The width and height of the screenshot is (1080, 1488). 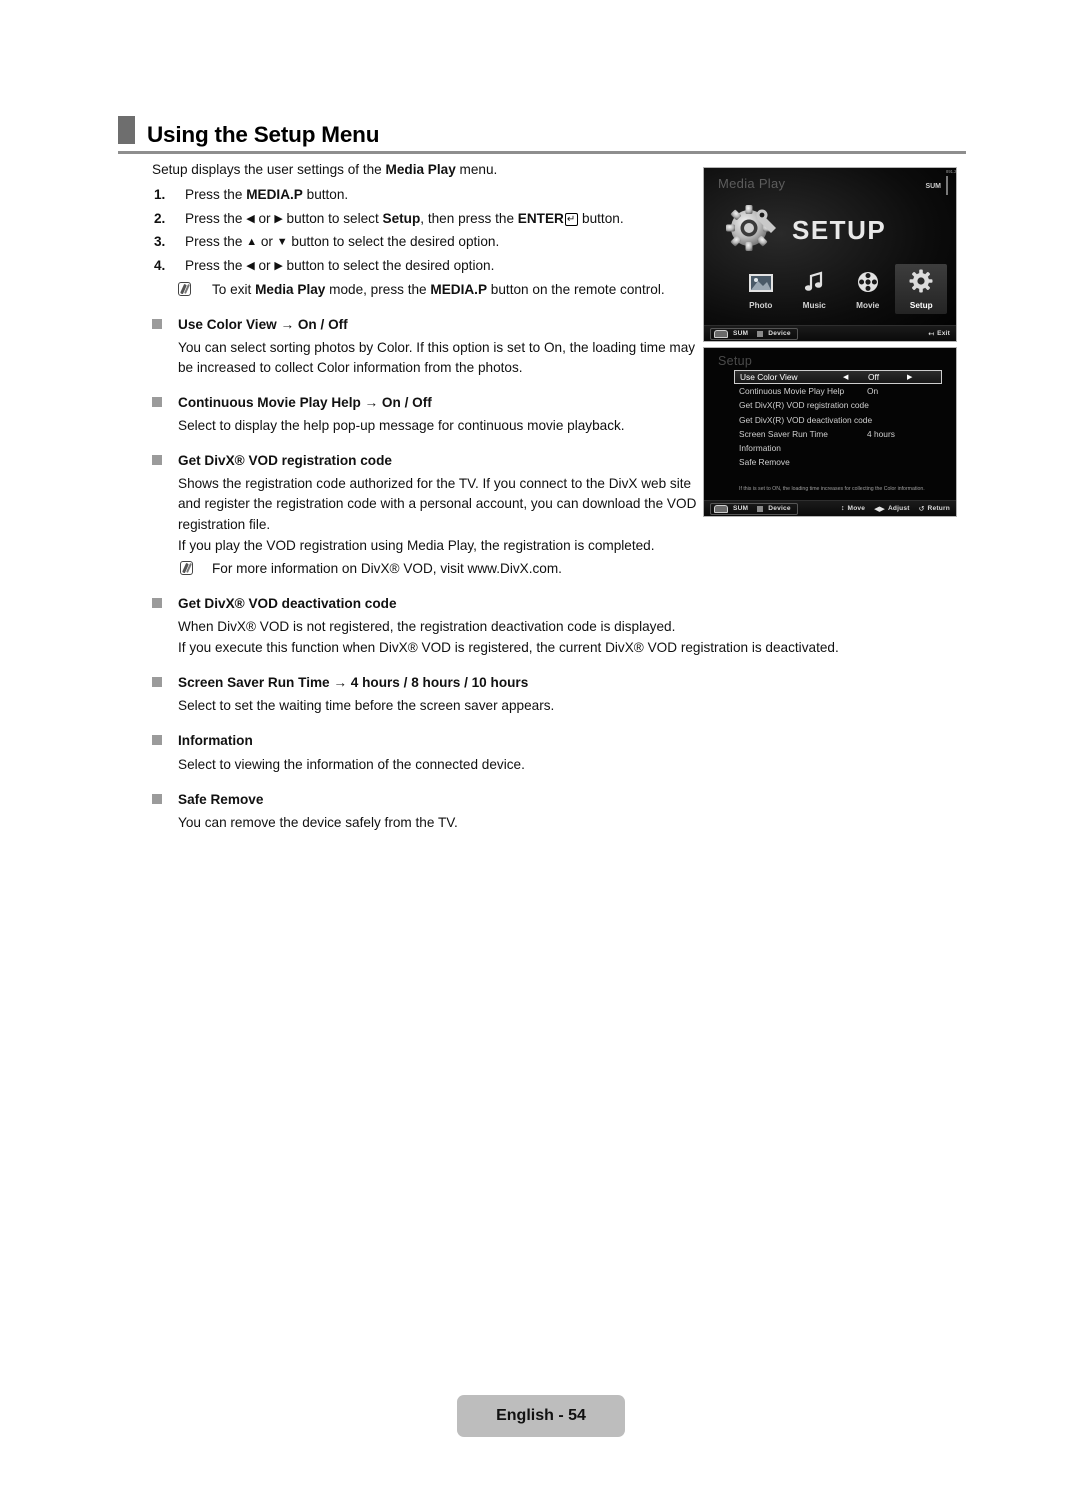 I want to click on control-glyph-icon: ◀▶, so click(x=879, y=509).